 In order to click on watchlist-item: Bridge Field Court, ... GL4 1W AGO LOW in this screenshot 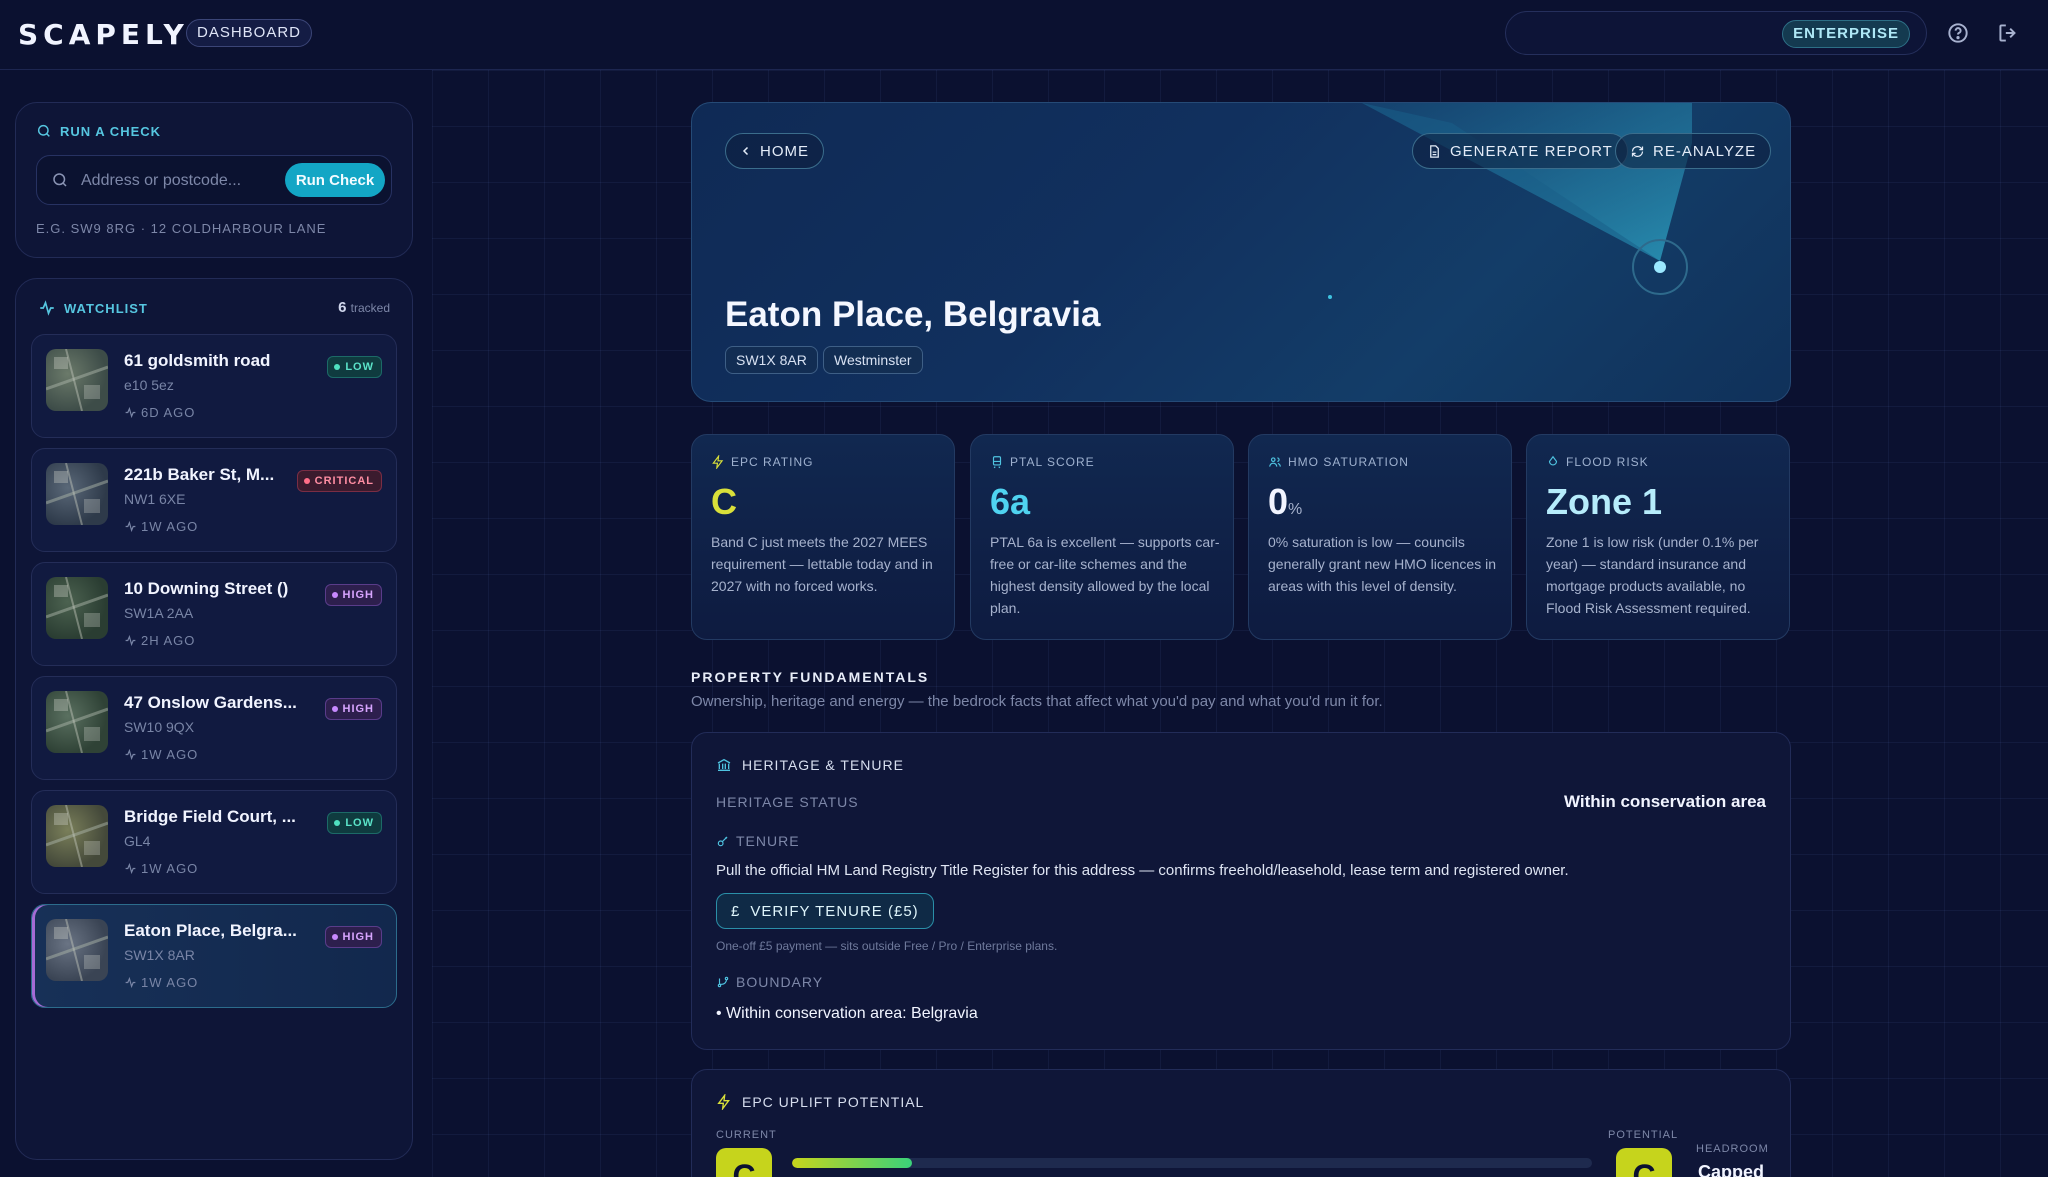, I will do `click(214, 842)`.